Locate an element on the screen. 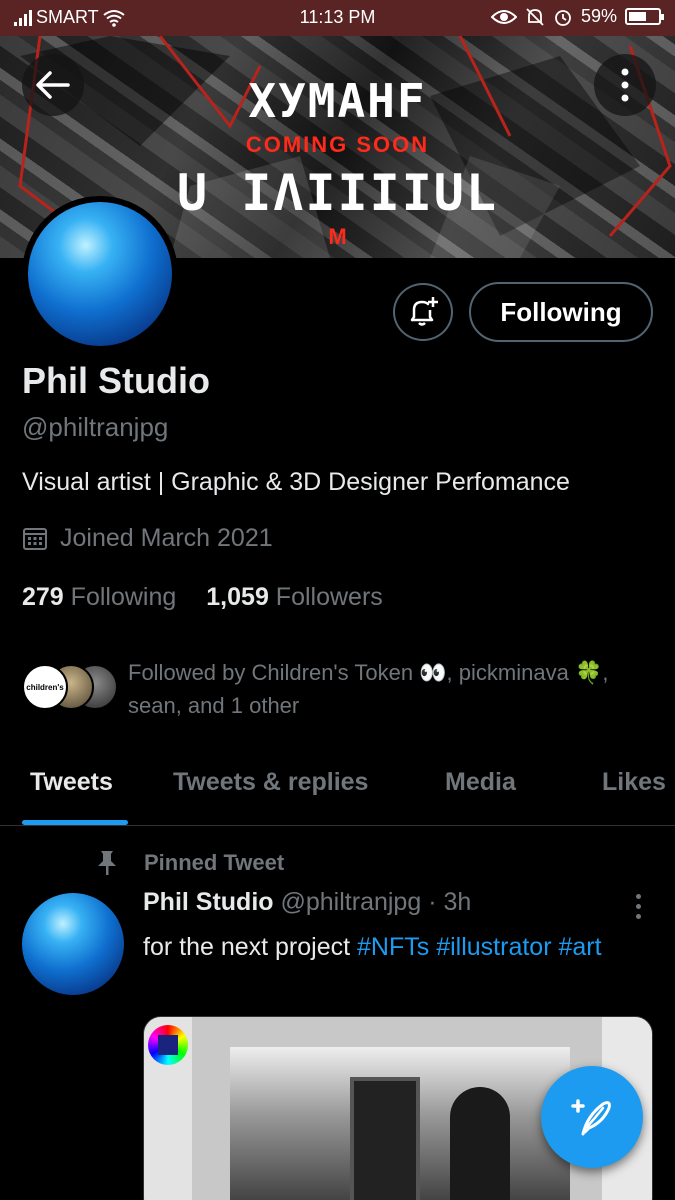  compose-tweet-icon is located at coordinates (591, 1117).